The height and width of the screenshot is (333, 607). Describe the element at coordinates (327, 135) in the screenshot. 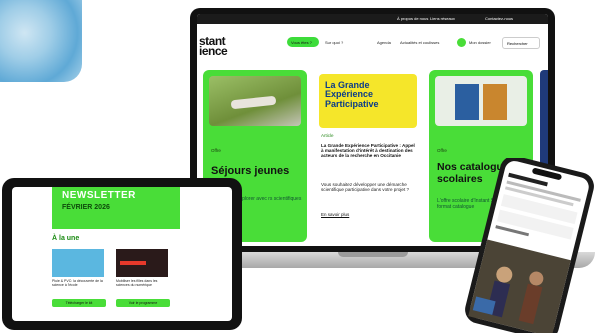

I see `card-tag: Article` at that location.